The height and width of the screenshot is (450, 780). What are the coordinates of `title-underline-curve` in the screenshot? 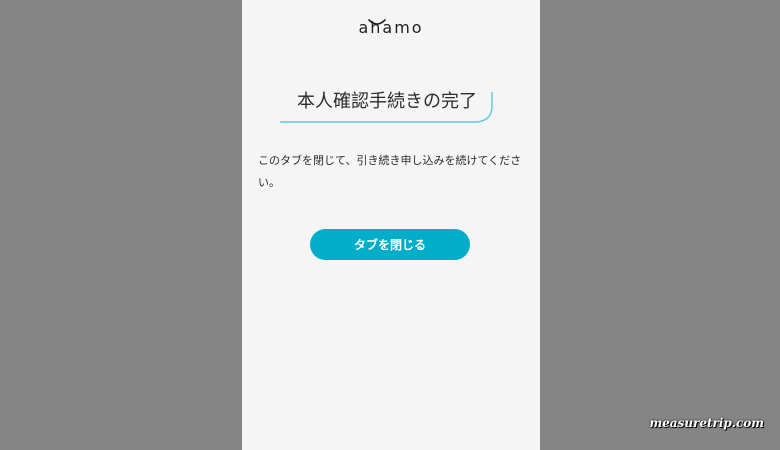 It's located at (386, 107).